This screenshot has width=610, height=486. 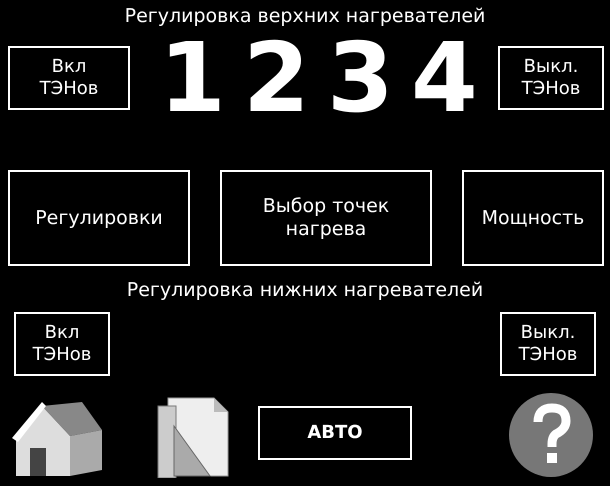 What do you see at coordinates (305, 16) in the screenshot?
I see `section-title: Регулировка верхних нагревателей` at bounding box center [305, 16].